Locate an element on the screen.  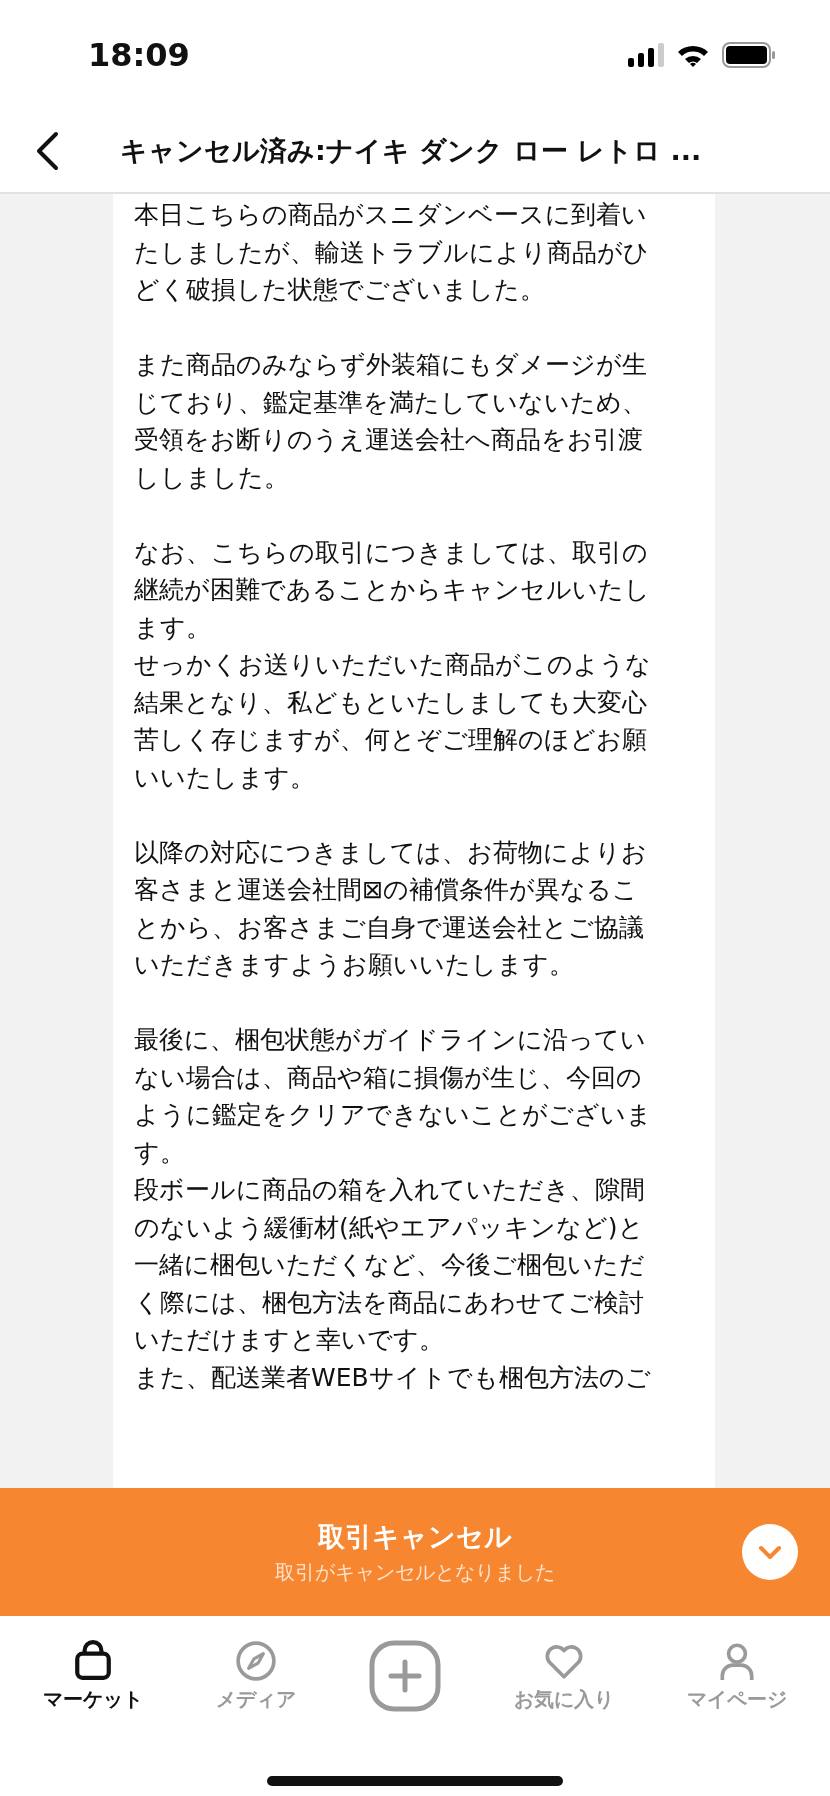
message-paragraph: 最後に、梱包状態がガイドラインに沿ってい ない場合は、商品や箱に損傷が生じ、今回の ように鑑定をクリアできないことがございま す。 is located at coordinates (393, 1096).